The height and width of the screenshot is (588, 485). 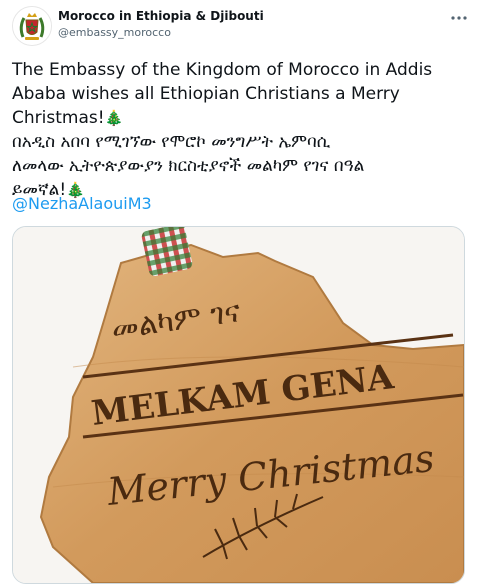 What do you see at coordinates (161, 33) in the screenshot?
I see `author-handle: @embassy_morocco` at bounding box center [161, 33].